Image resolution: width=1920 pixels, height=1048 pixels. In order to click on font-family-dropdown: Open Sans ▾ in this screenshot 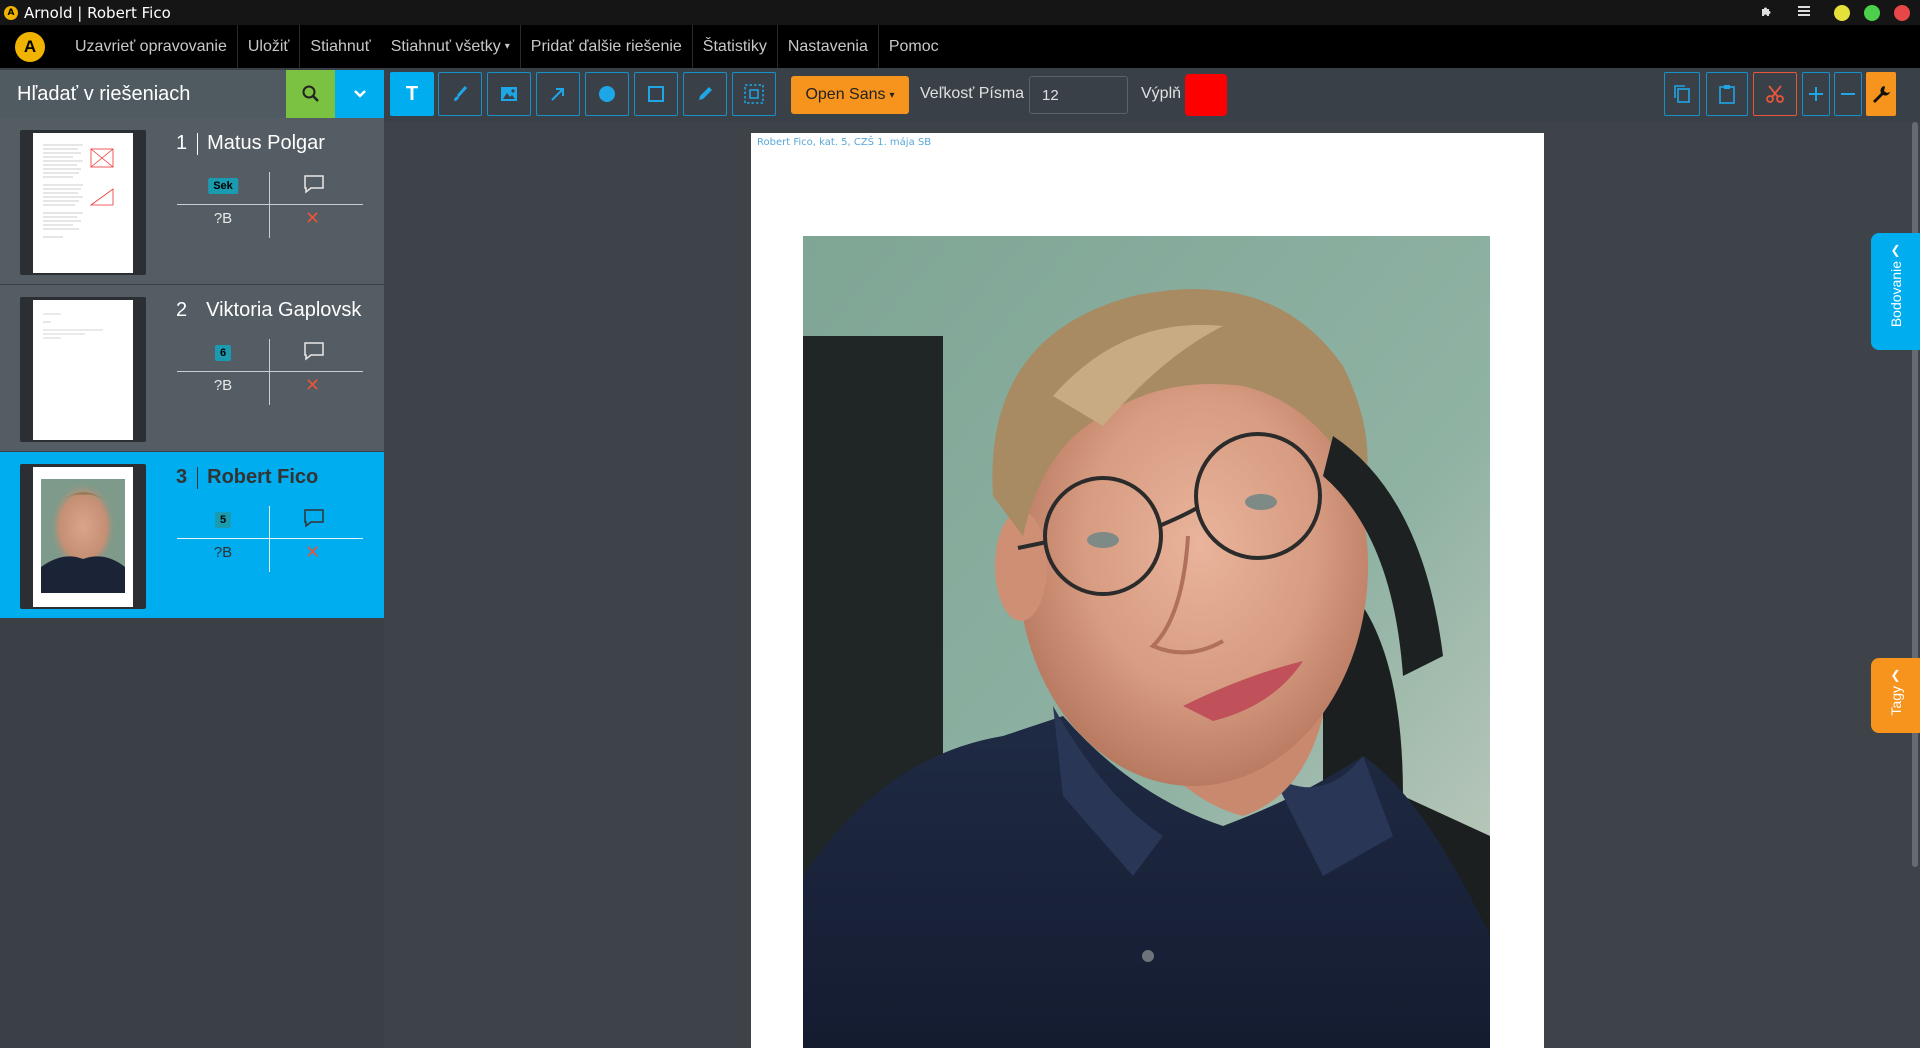, I will do `click(850, 95)`.